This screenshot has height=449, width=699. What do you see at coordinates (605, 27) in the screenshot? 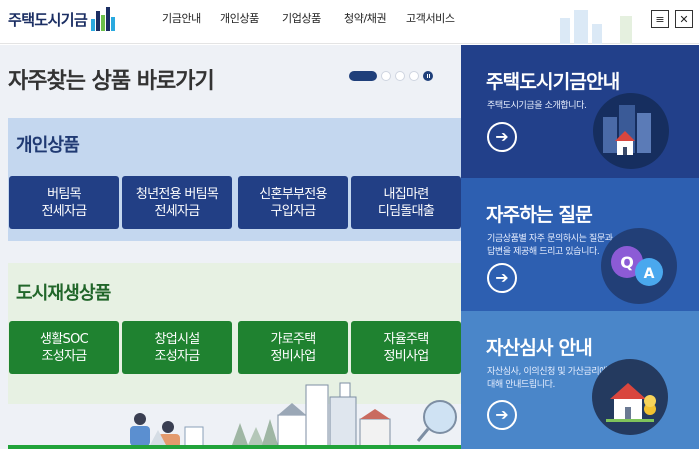
I see `header-decoration` at bounding box center [605, 27].